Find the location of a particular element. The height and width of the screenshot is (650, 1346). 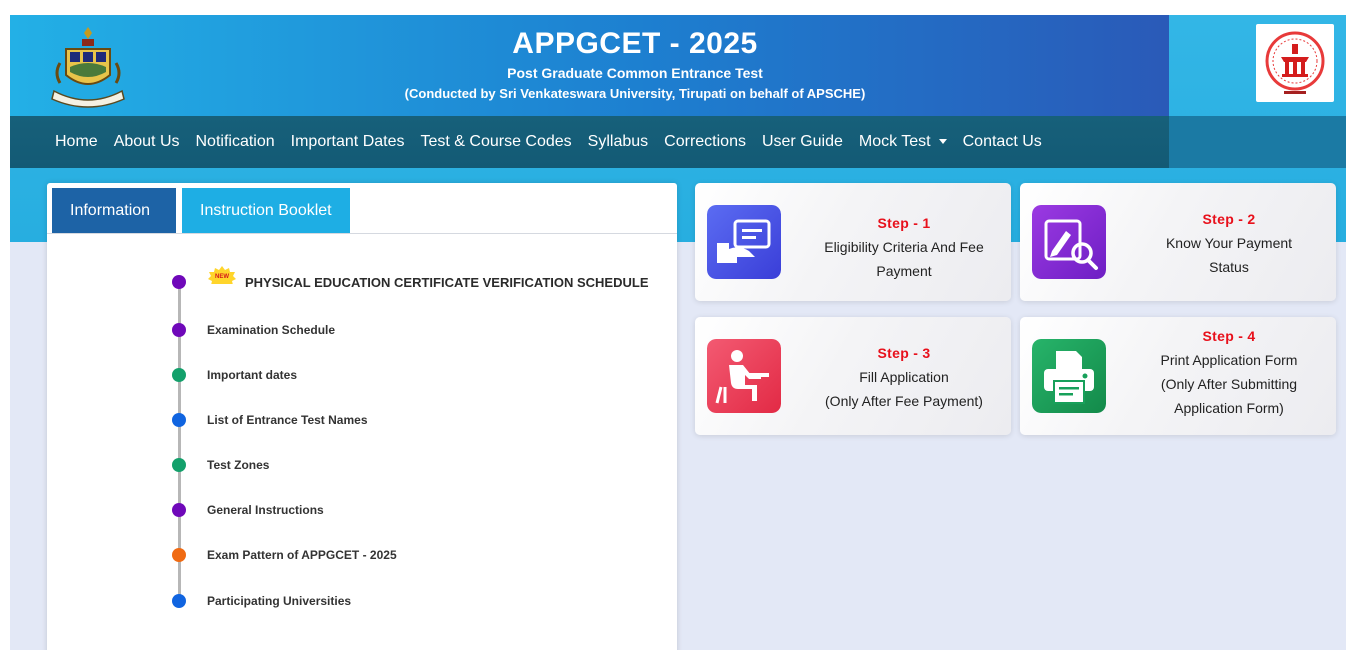

list-item: List of Entrance Test Names is located at coordinates (270, 420).